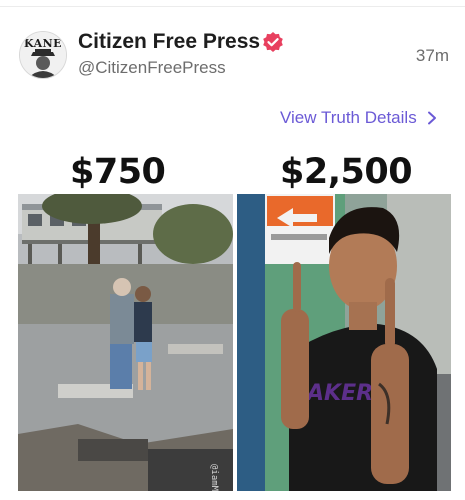 This screenshot has width=465, height=500. I want to click on left-price-label: $750, so click(118, 172).